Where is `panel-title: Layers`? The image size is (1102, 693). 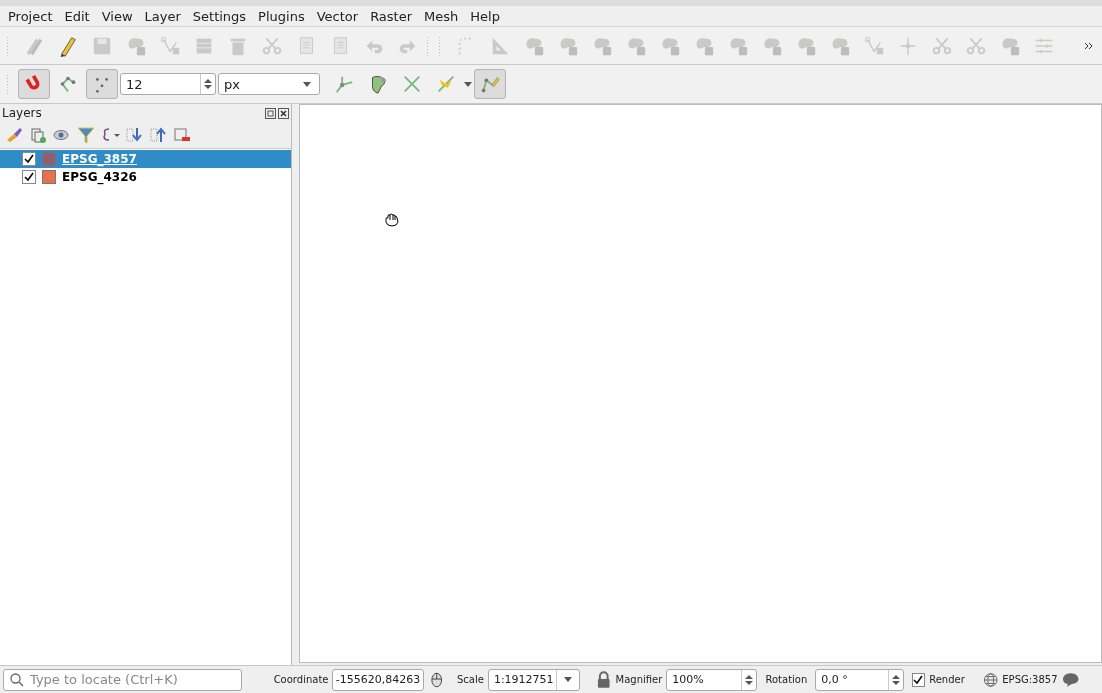 panel-title: Layers is located at coordinates (22, 113).